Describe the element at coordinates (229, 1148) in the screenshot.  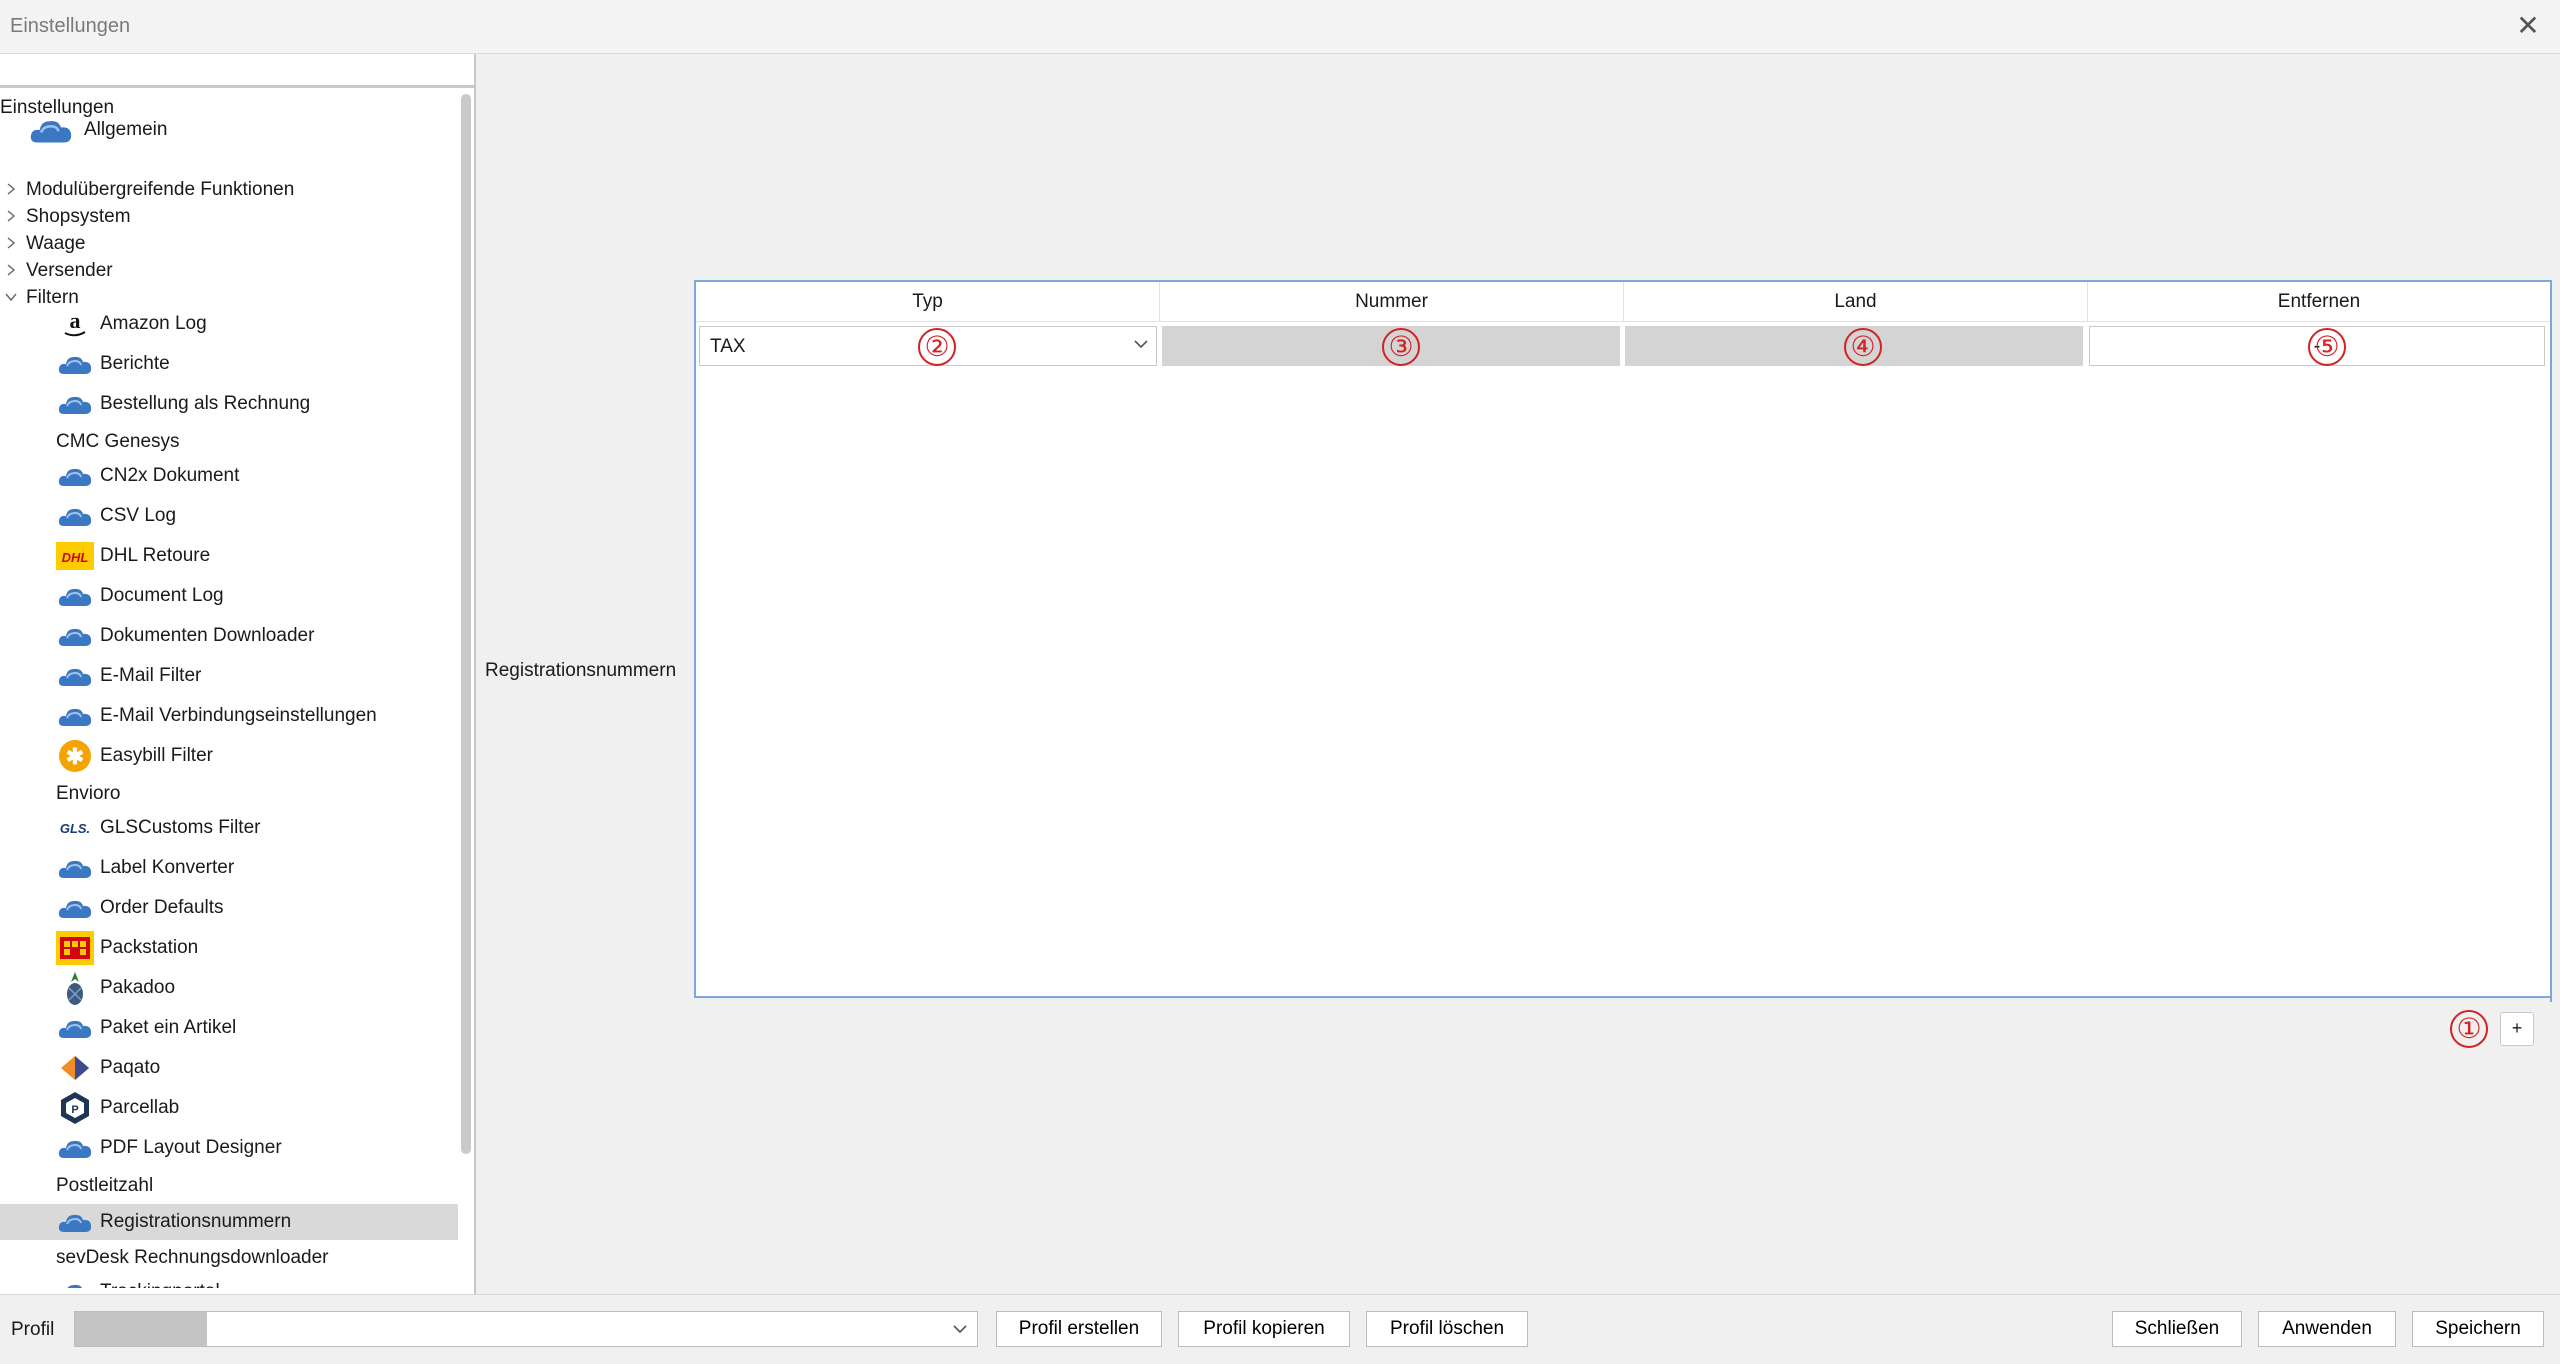
I see `tree-item: PDF Layout Designer` at that location.